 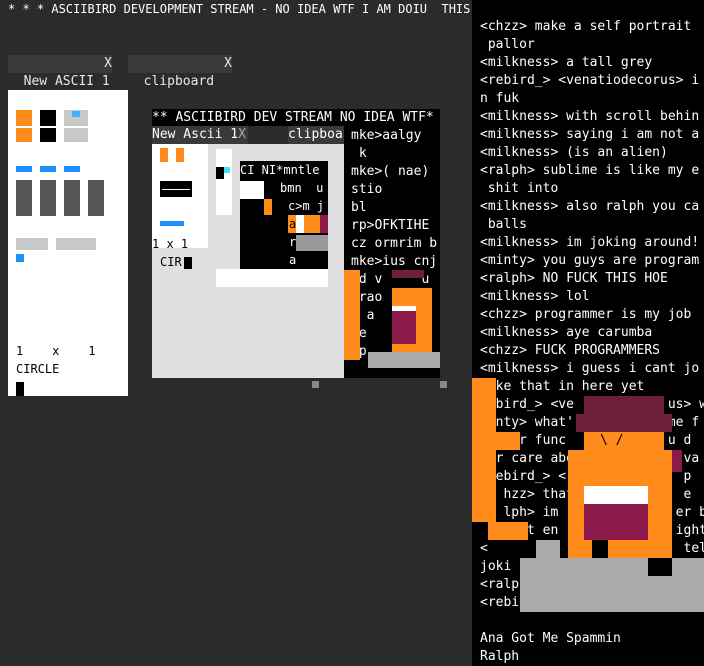 I want to click on chat-message: <milkness> (is an alien), so click(x=574, y=152).